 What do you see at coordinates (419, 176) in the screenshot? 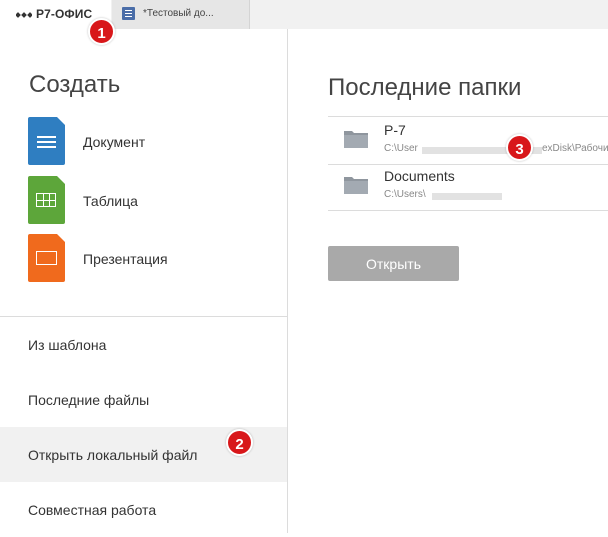
I see `folder-name: Documents` at bounding box center [419, 176].